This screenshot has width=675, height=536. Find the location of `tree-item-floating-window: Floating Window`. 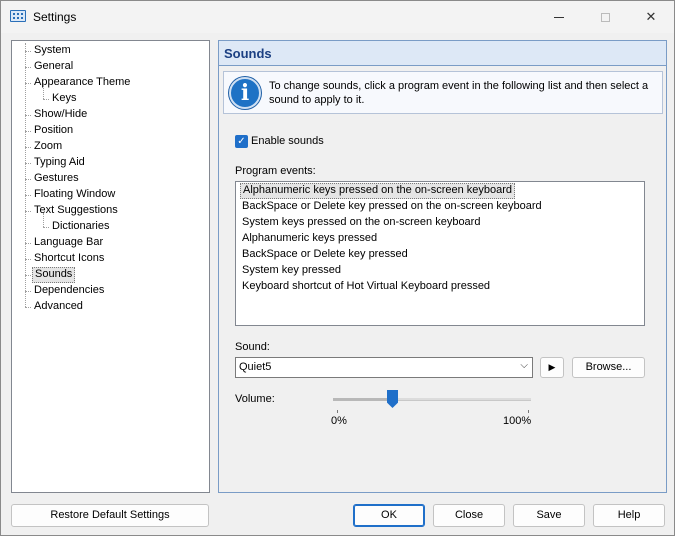

tree-item-floating-window: Floating Window is located at coordinates (74, 195).